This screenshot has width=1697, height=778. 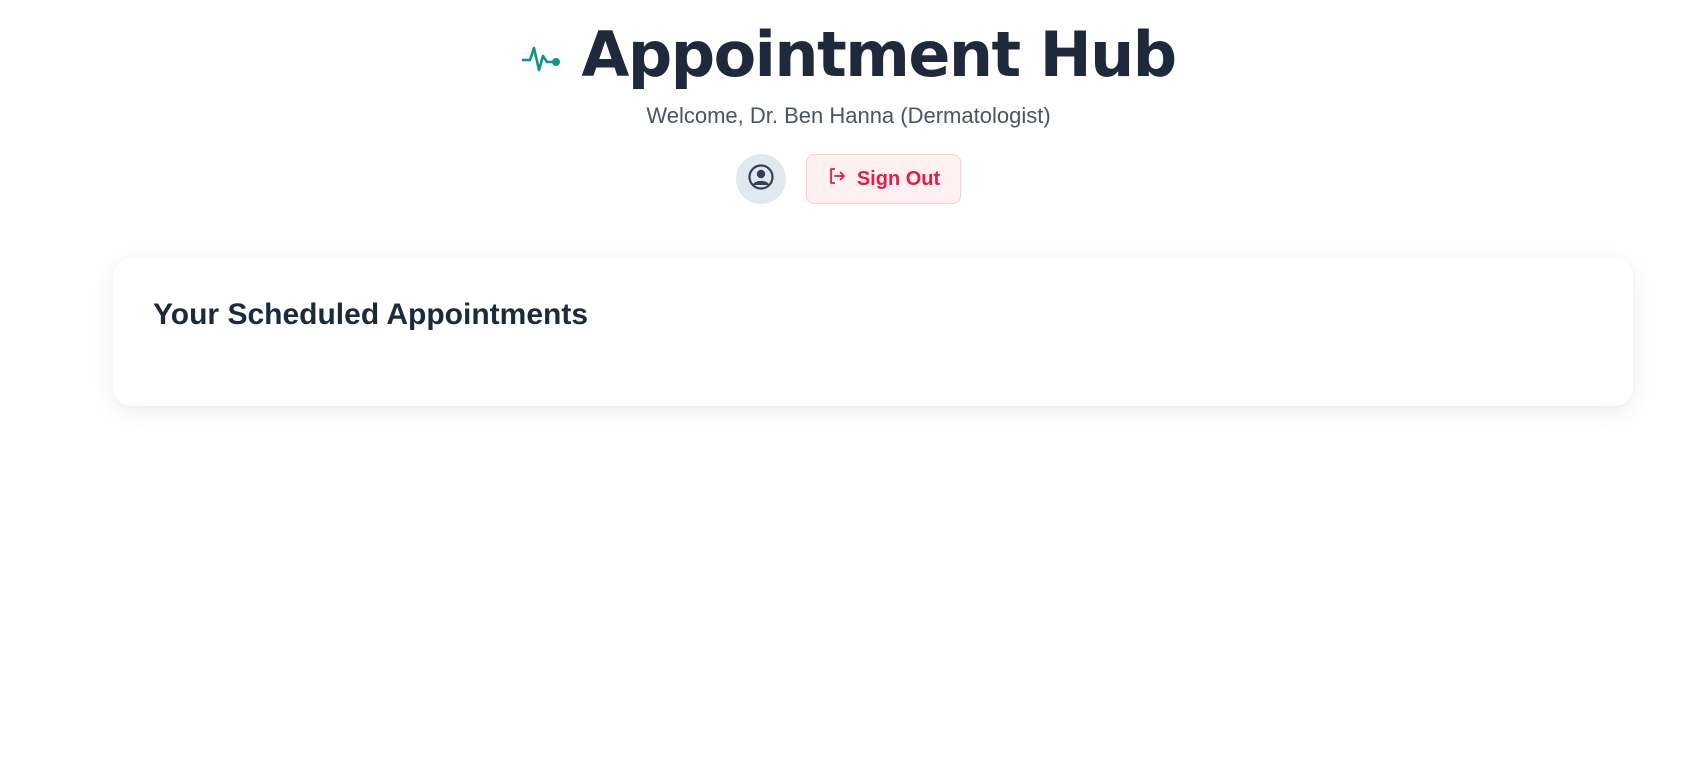 I want to click on profile-button, so click(x=760, y=179).